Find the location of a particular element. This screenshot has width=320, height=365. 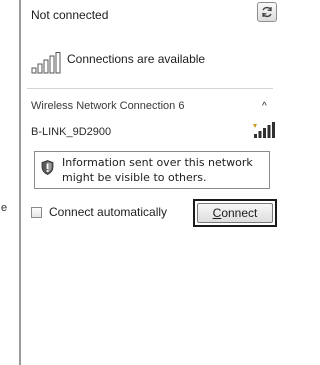

signal-strength-icon is located at coordinates (264, 130).